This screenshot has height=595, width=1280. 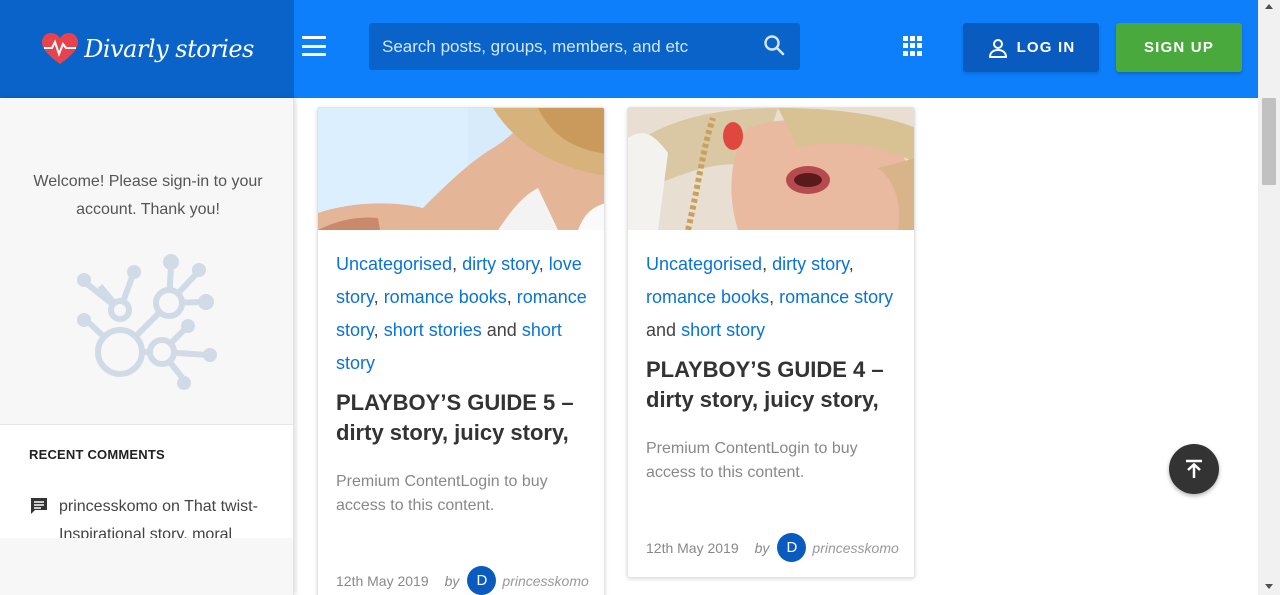 I want to click on menu-icon, so click(x=314, y=46).